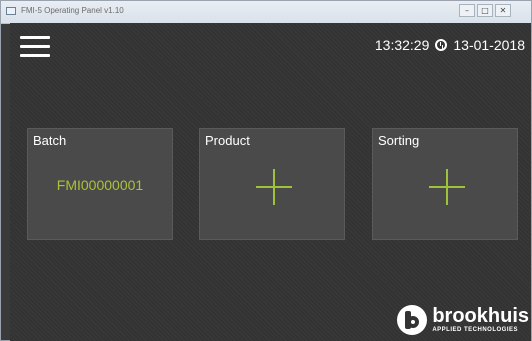 The height and width of the screenshot is (341, 532). Describe the element at coordinates (467, 10) in the screenshot. I see `minimize-button: –` at that location.